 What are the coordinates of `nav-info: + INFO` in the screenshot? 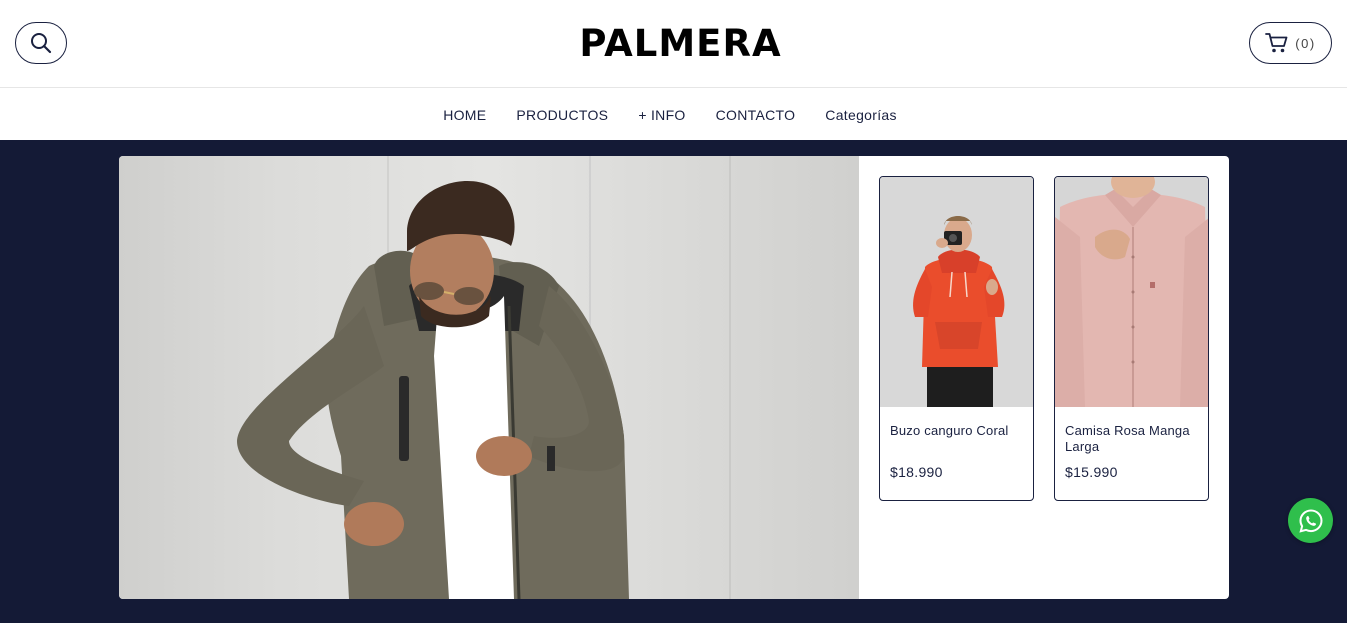 It's located at (661, 115).